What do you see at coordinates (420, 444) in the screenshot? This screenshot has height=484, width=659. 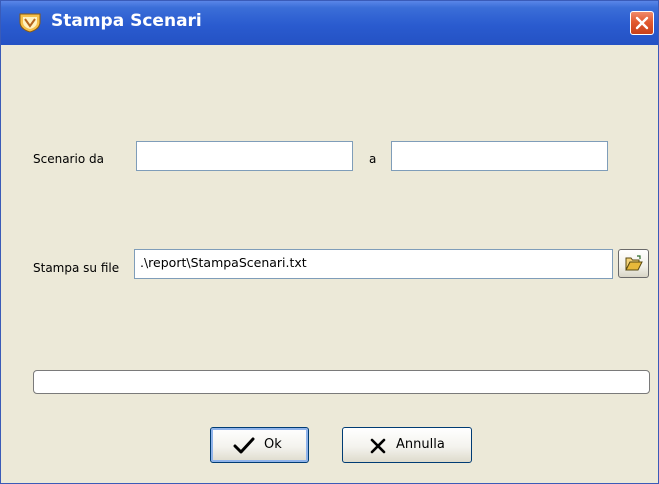 I see `cancel-button-label: Annulla` at bounding box center [420, 444].